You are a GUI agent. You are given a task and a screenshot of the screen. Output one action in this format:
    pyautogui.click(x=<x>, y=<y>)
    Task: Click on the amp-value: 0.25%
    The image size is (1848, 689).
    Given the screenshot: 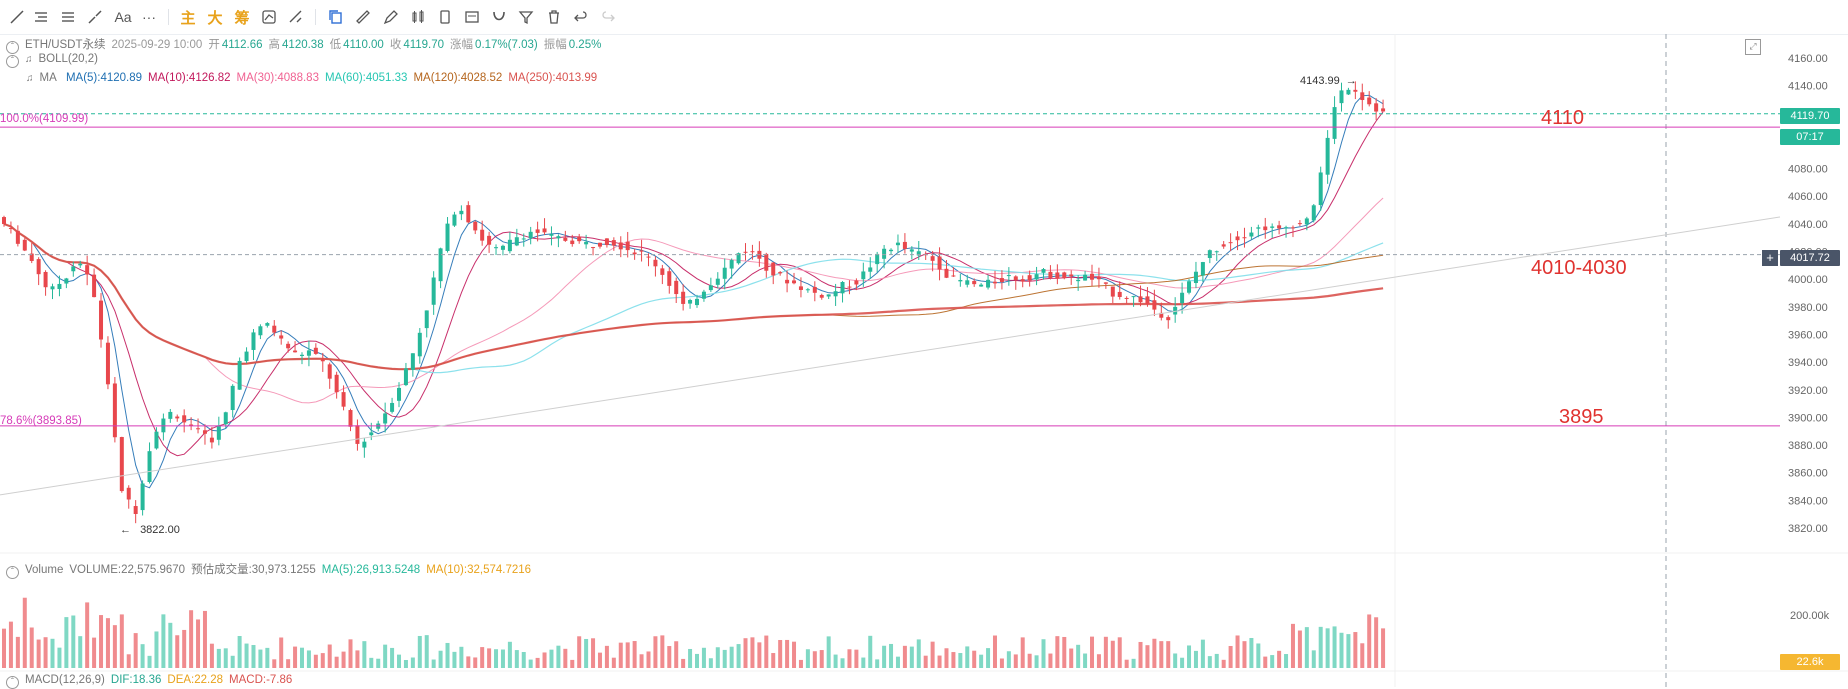 What is the action you would take?
    pyautogui.click(x=585, y=45)
    